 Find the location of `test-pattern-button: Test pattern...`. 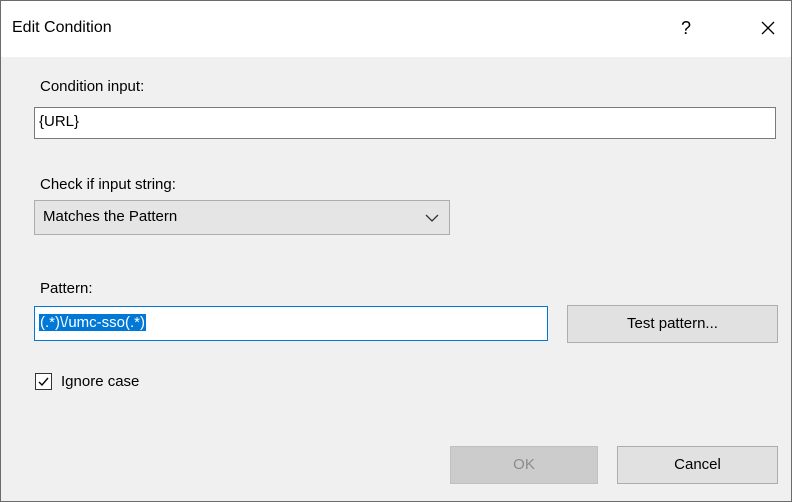

test-pattern-button: Test pattern... is located at coordinates (672, 324).